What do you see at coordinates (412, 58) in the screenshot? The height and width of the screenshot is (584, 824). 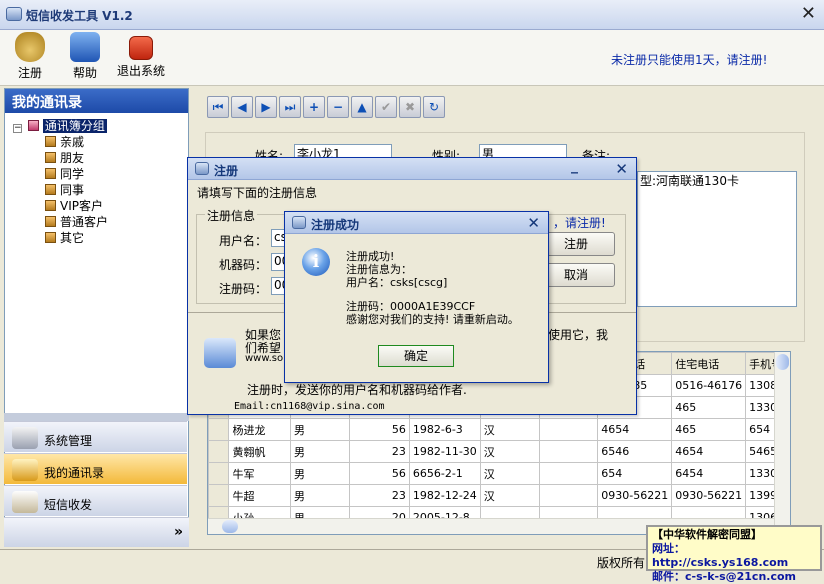 I see `main-toolbar: 注册 帮助 退出系统 未注册只能使用1天，请注册!` at bounding box center [412, 58].